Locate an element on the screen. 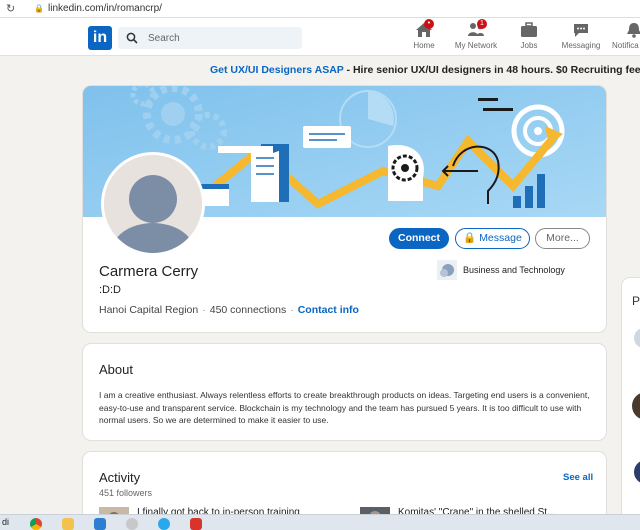 The height and width of the screenshot is (530, 640). os-taskbar: di is located at coordinates (320, 522).